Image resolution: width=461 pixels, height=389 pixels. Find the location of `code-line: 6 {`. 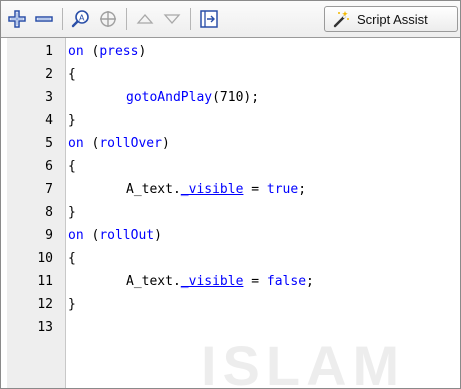

code-line: 6 { is located at coordinates (230, 166).